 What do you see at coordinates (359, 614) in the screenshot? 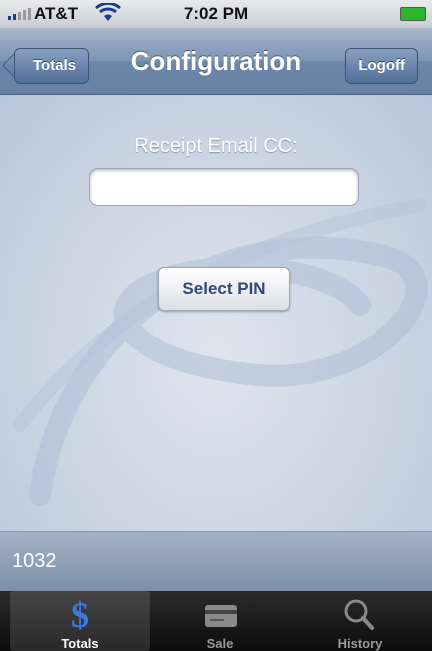
I see `magnifier-icon` at bounding box center [359, 614].